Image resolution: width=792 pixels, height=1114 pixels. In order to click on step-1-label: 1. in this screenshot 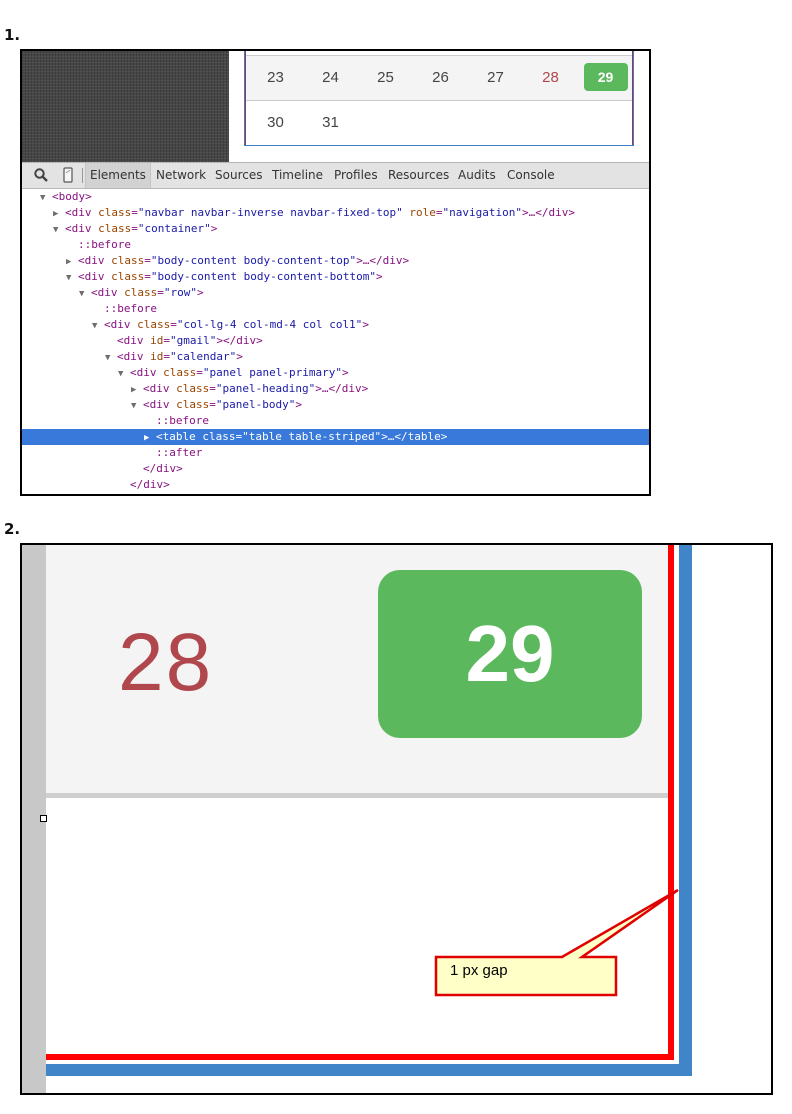, I will do `click(12, 35)`.